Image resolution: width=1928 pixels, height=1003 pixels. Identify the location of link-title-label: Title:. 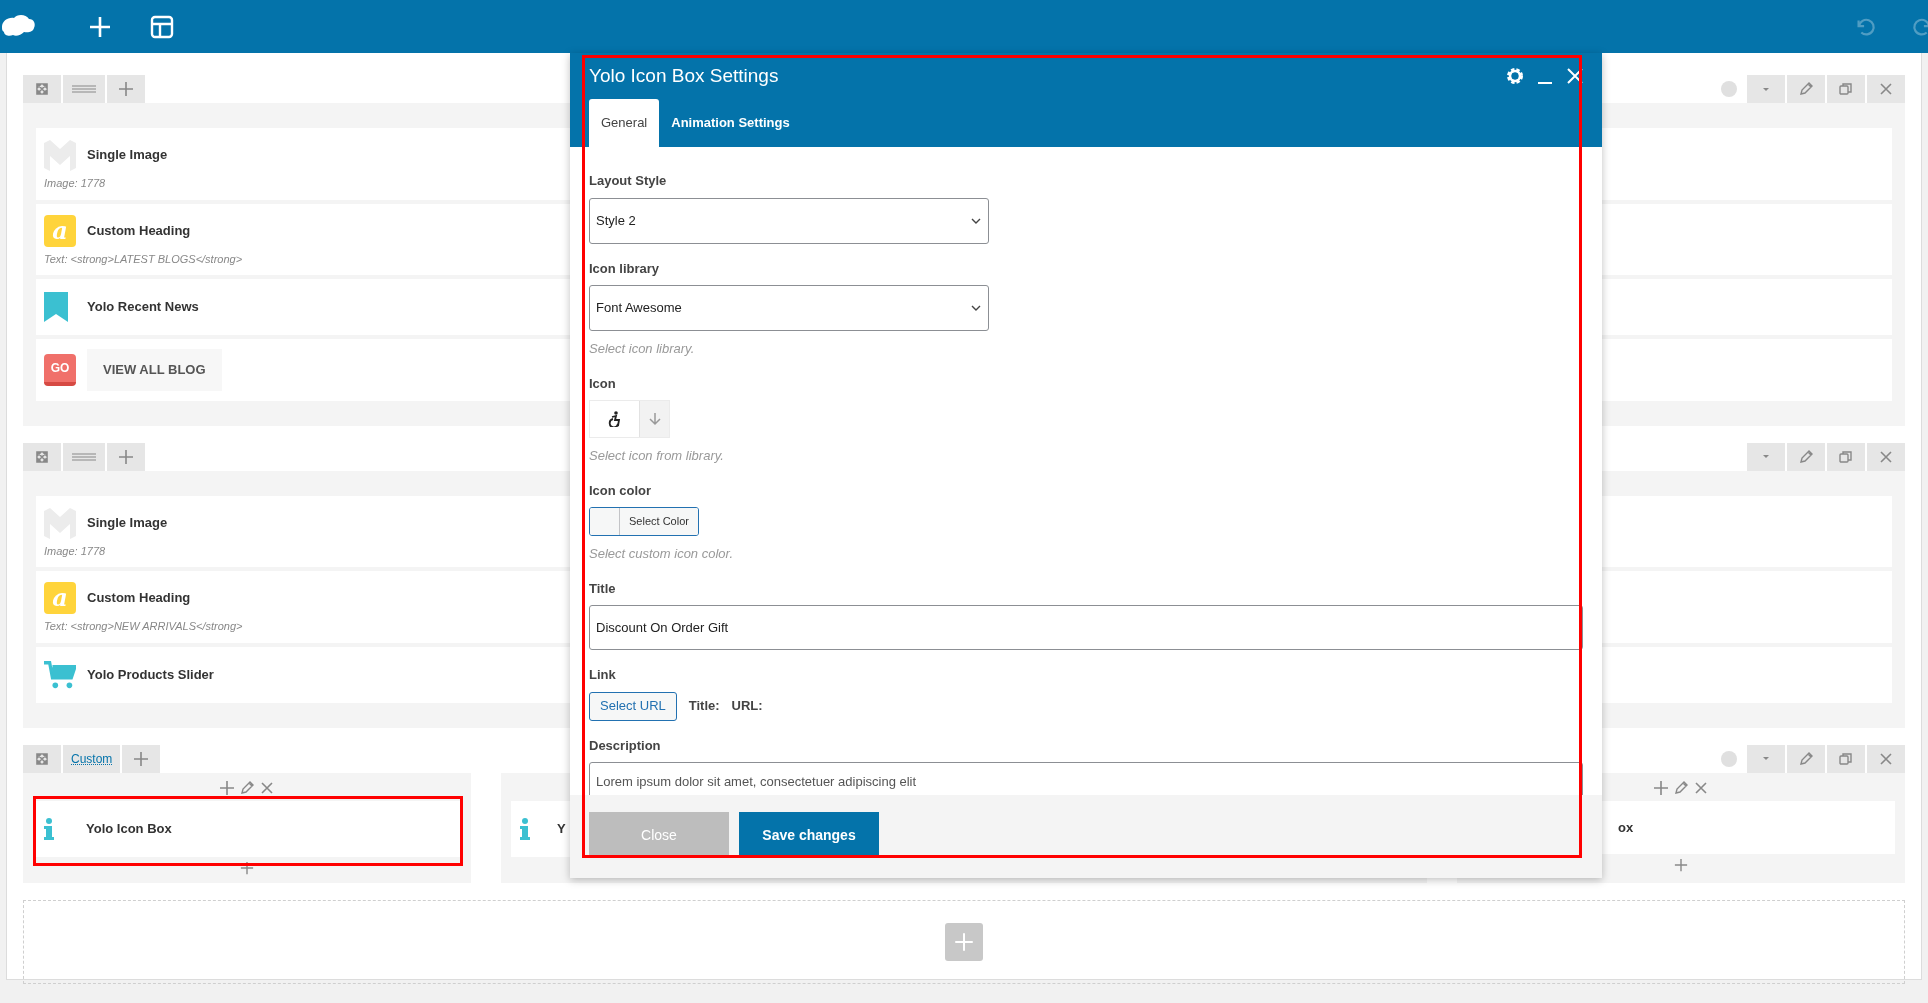
(704, 706).